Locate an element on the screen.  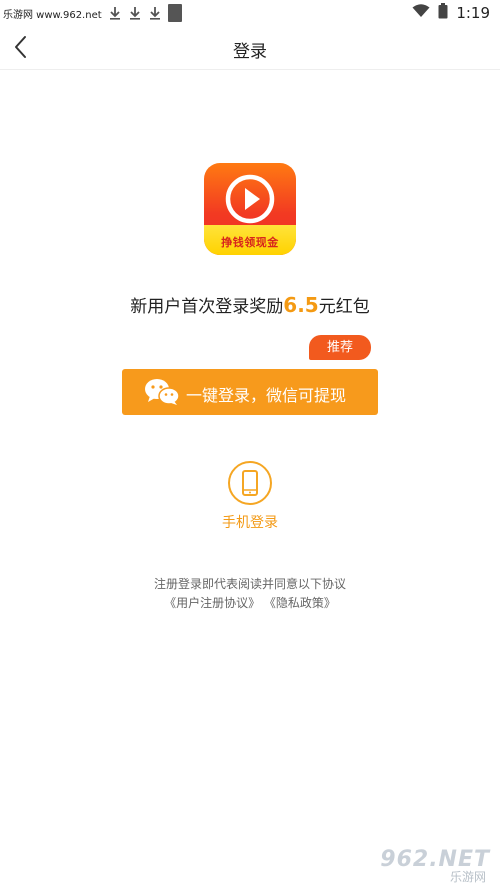
status-bar: 乐游网 www.962.net 1:19 is located at coordinates (250, 13).